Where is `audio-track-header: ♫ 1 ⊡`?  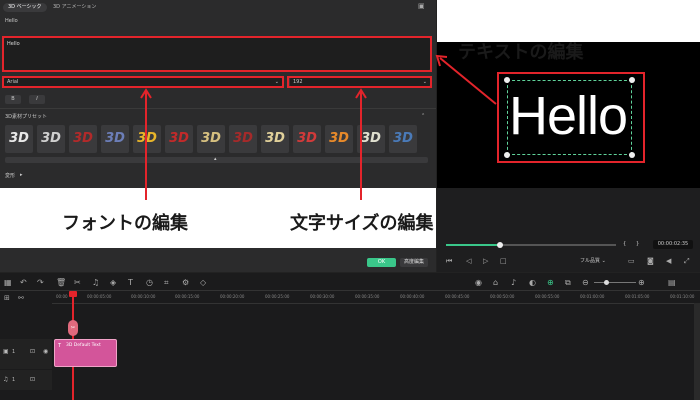
audio-track-header: ♫ 1 ⊡ is located at coordinates (26, 380).